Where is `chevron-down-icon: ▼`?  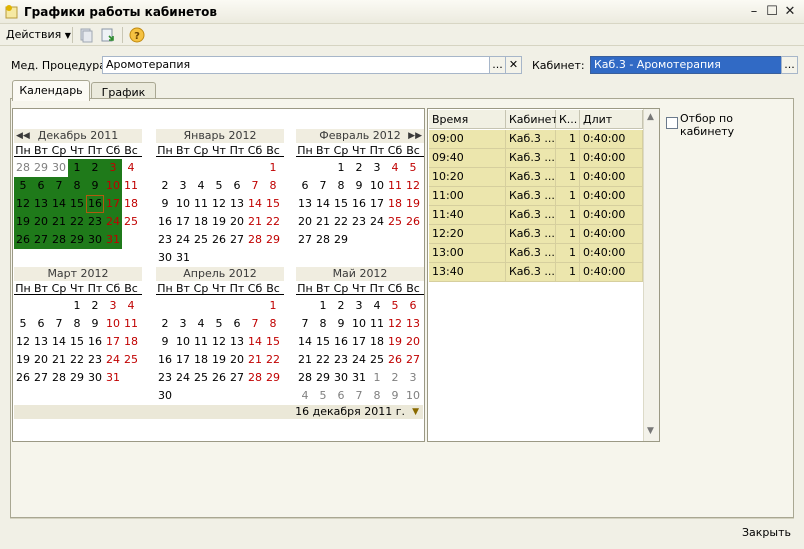
chevron-down-icon: ▼ is located at coordinates (415, 412).